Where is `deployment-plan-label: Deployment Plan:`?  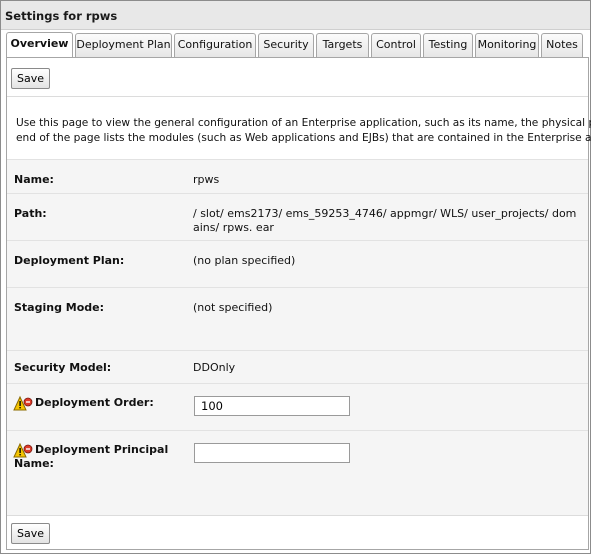 deployment-plan-label: Deployment Plan: is located at coordinates (69, 260).